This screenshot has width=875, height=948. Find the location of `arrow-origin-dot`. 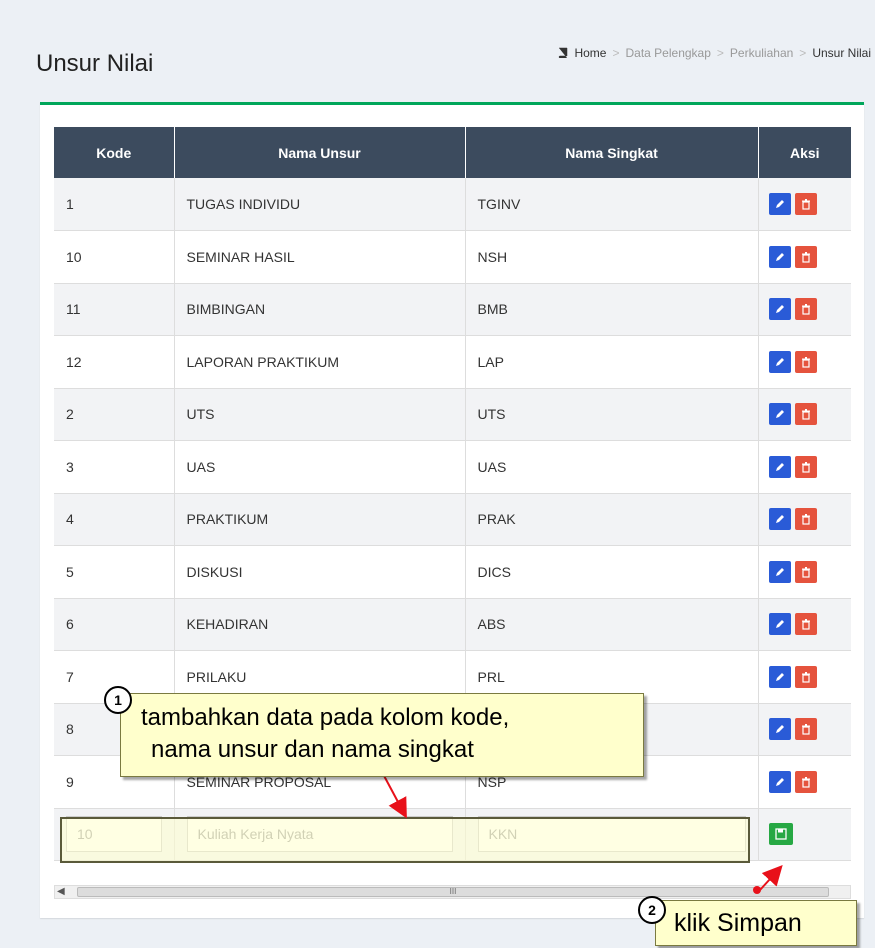

arrow-origin-dot is located at coordinates (757, 890).